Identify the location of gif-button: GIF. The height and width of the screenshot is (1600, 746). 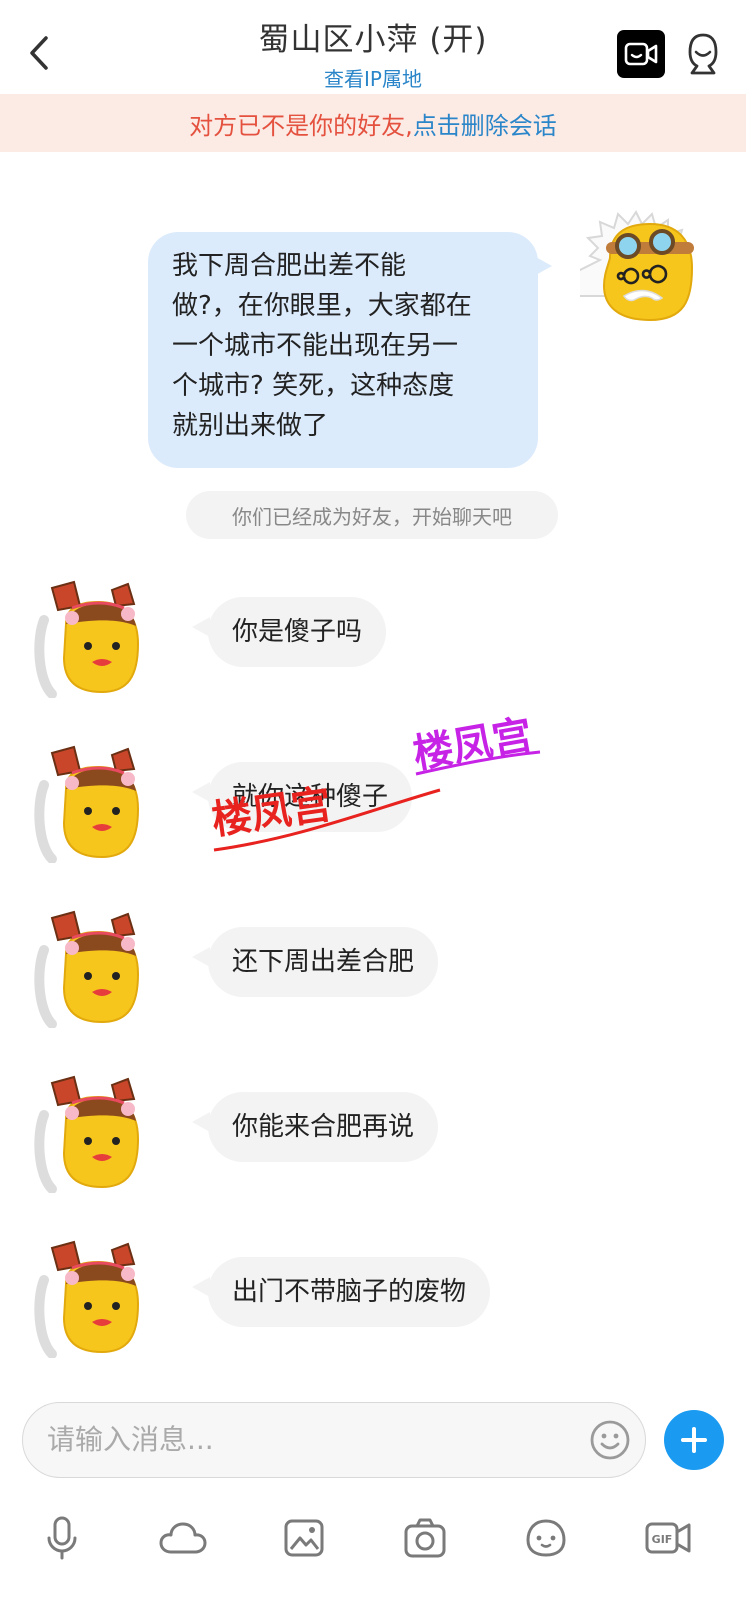
(668, 1538).